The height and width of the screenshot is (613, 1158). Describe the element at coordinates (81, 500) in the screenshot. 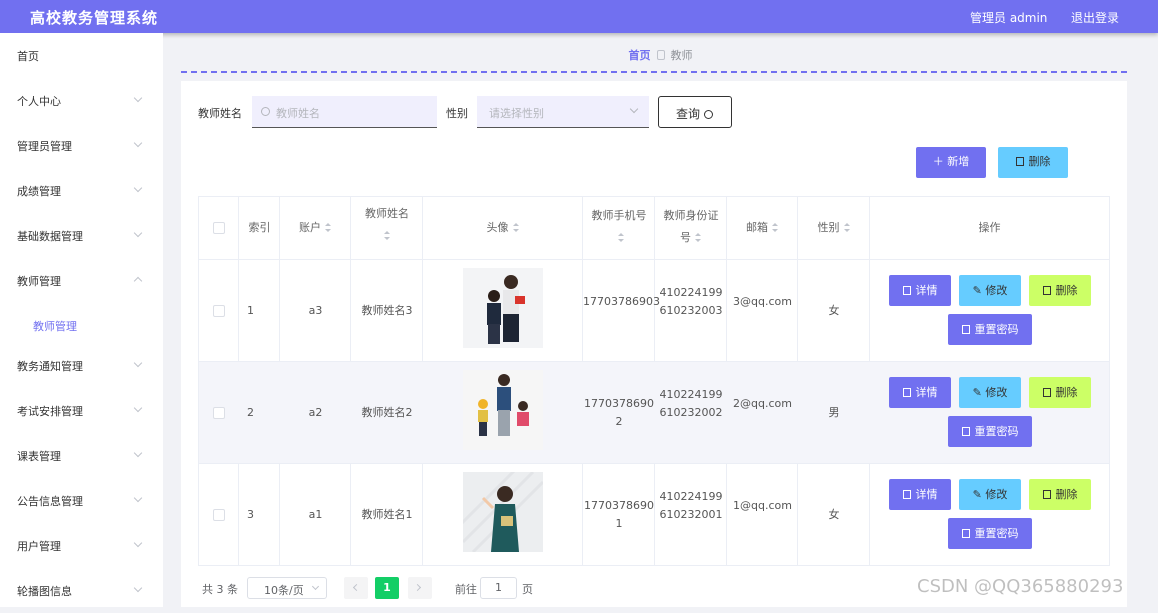

I see `sidebar-item-announcements: 公告信息管理` at that location.